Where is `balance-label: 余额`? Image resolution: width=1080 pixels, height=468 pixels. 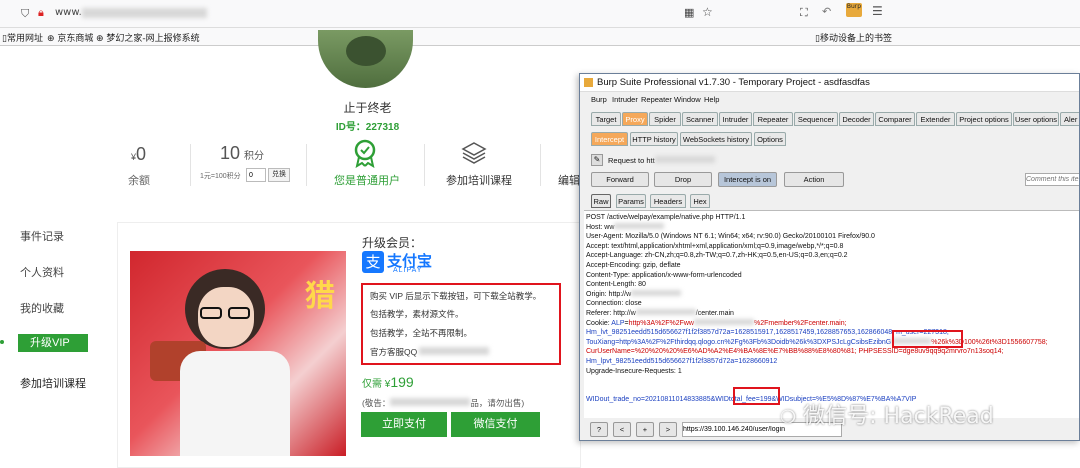
balance-label: 余额 is located at coordinates (139, 181).